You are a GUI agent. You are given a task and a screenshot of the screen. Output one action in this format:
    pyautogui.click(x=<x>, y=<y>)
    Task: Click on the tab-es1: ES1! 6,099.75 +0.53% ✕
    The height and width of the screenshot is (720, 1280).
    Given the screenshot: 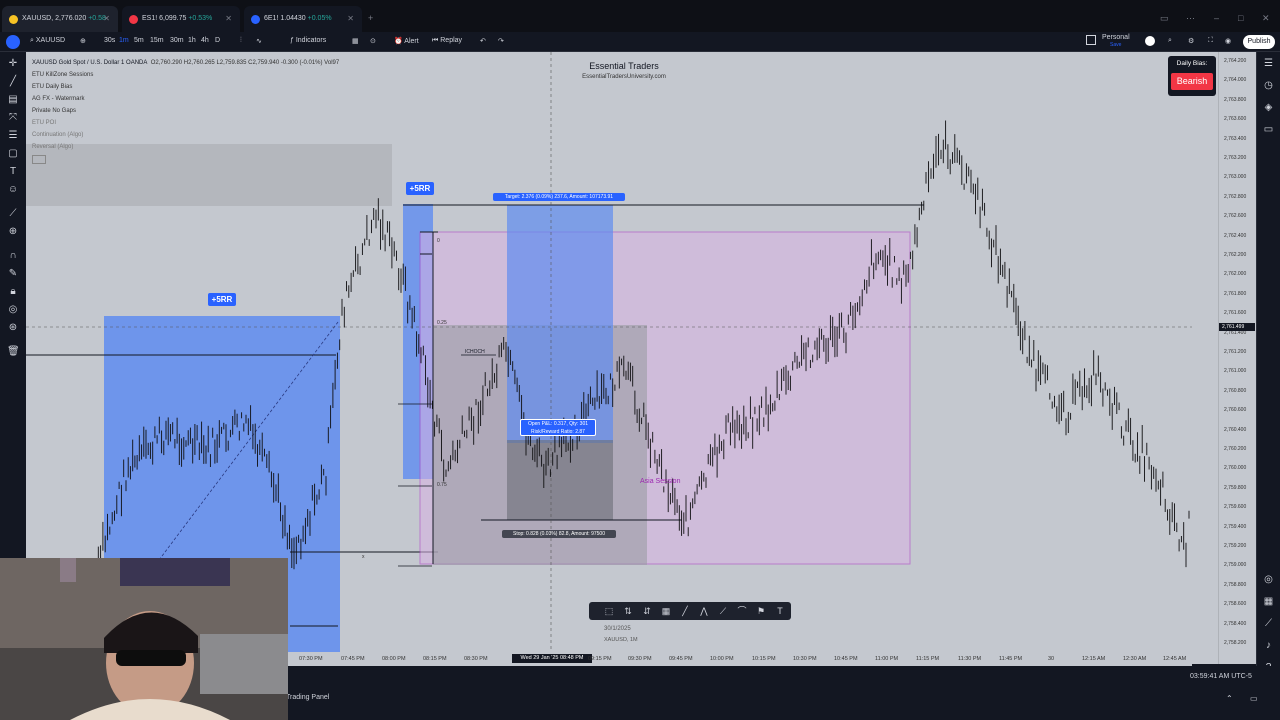 What is the action you would take?
    pyautogui.click(x=181, y=19)
    